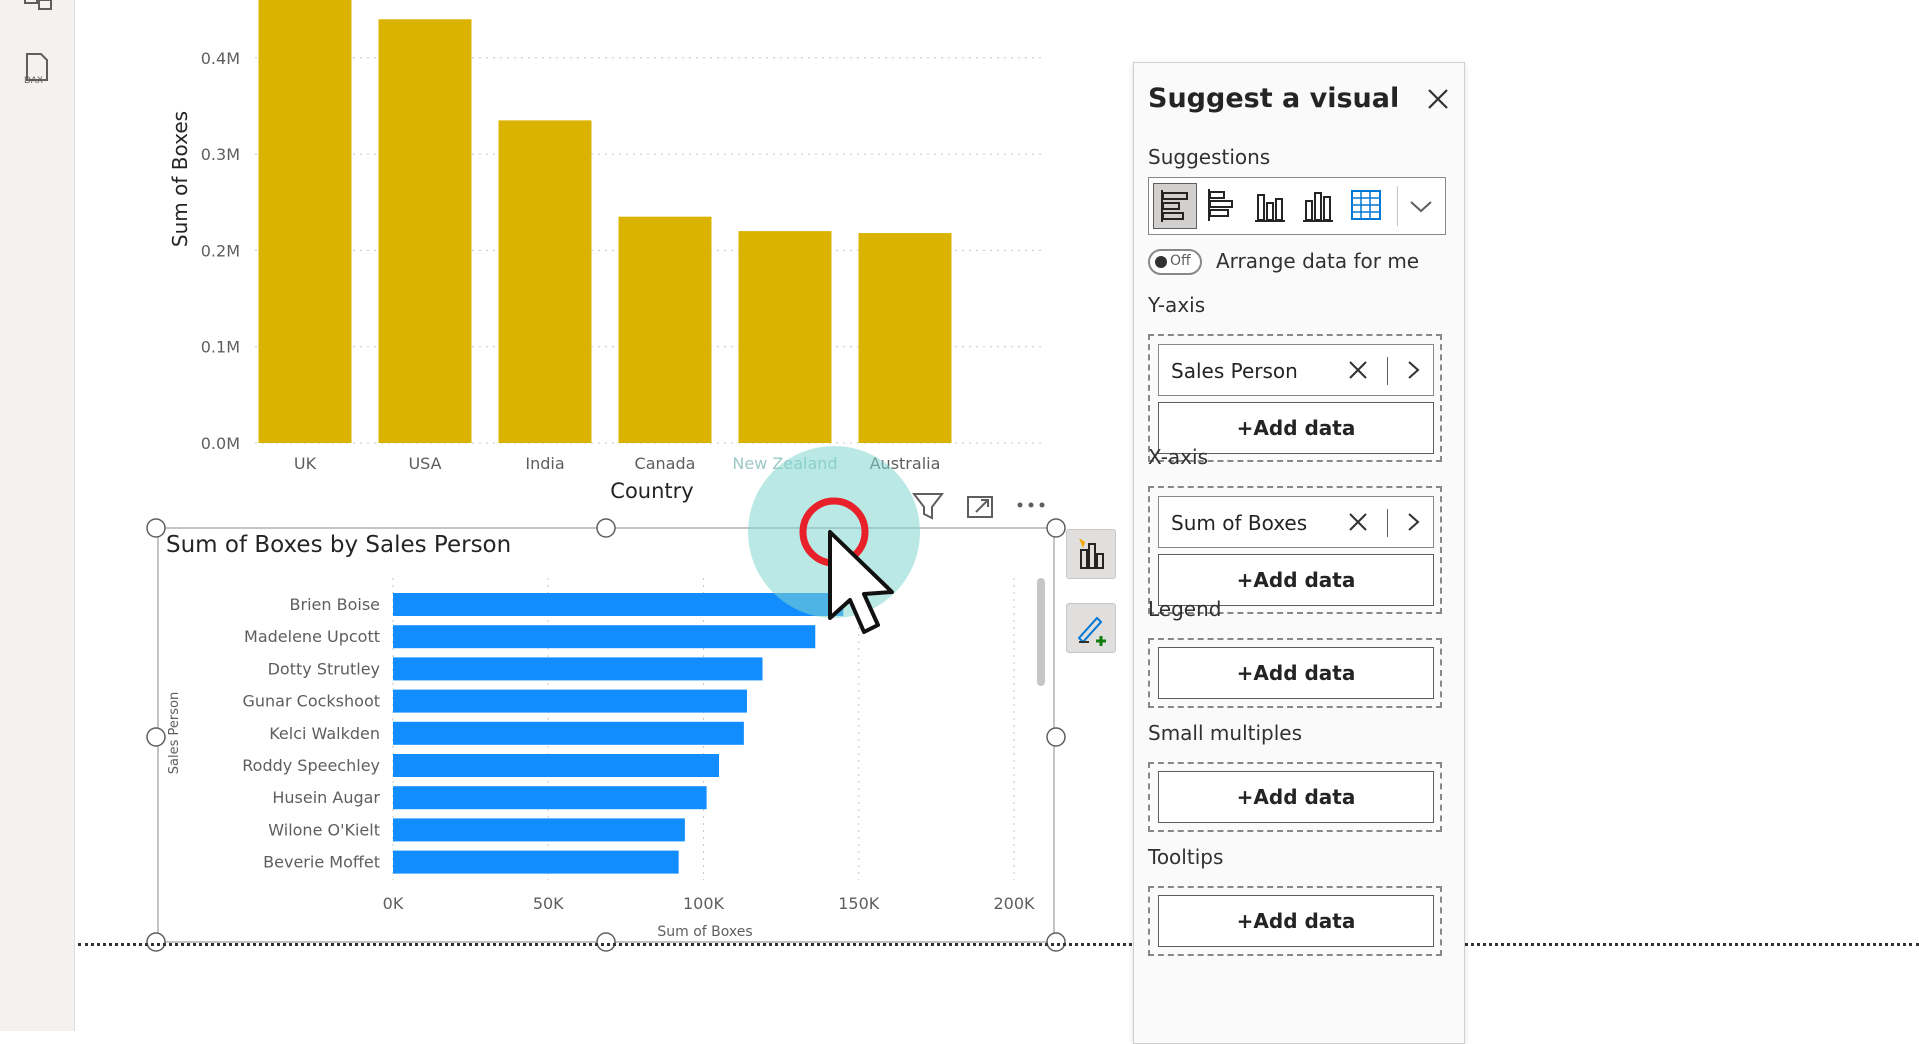 Image resolution: width=1919 pixels, height=1044 pixels. I want to click on y-axis-field-name: Sales Person, so click(1234, 371).